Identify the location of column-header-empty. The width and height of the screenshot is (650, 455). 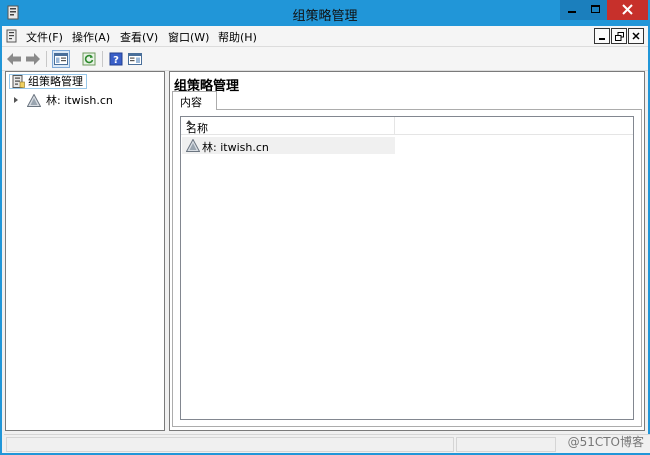
(514, 126).